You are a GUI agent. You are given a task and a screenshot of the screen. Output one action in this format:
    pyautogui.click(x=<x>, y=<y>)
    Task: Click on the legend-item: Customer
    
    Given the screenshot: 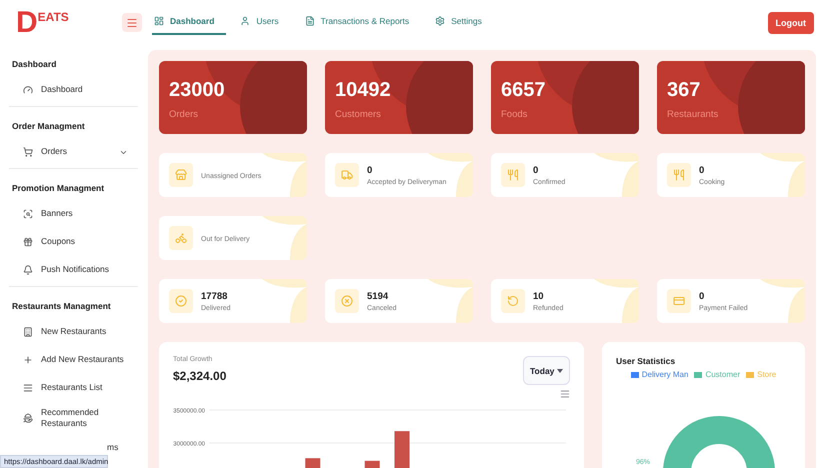 What is the action you would take?
    pyautogui.click(x=717, y=374)
    